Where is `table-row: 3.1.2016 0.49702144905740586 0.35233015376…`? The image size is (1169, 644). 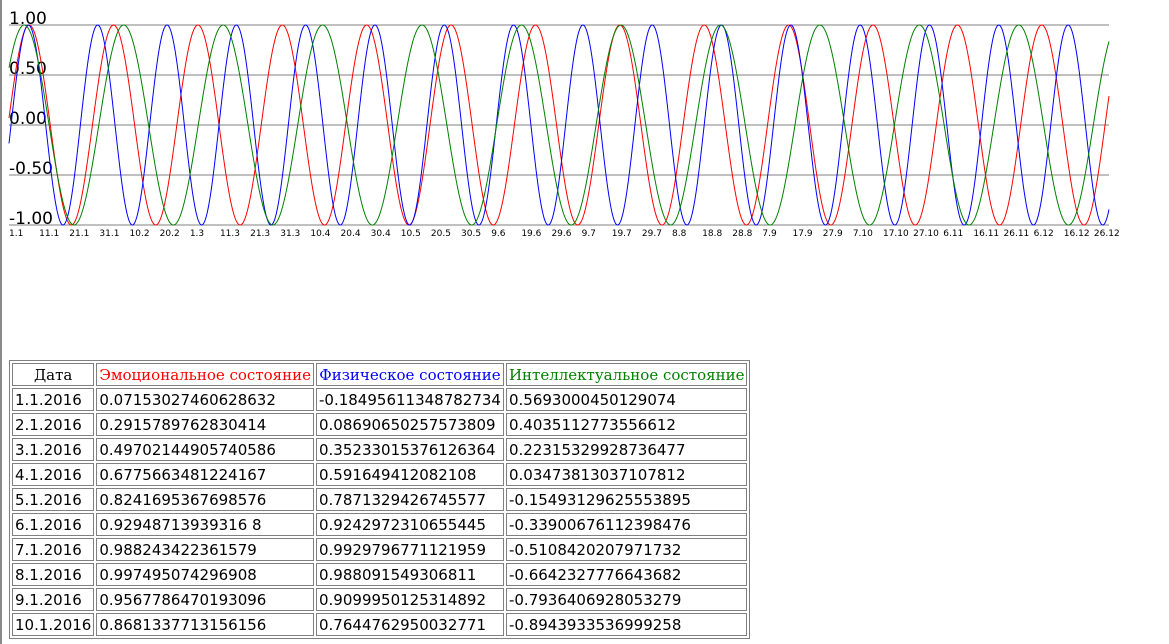
table-row: 3.1.2016 0.49702144905740586 0.35233015376… is located at coordinates (380, 449).